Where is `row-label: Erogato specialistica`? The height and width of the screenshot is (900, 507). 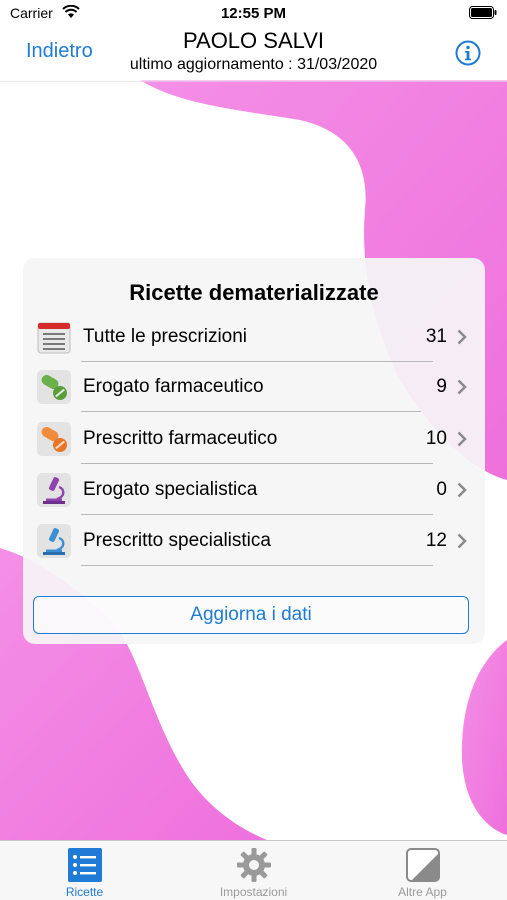
row-label: Erogato specialistica is located at coordinates (170, 489).